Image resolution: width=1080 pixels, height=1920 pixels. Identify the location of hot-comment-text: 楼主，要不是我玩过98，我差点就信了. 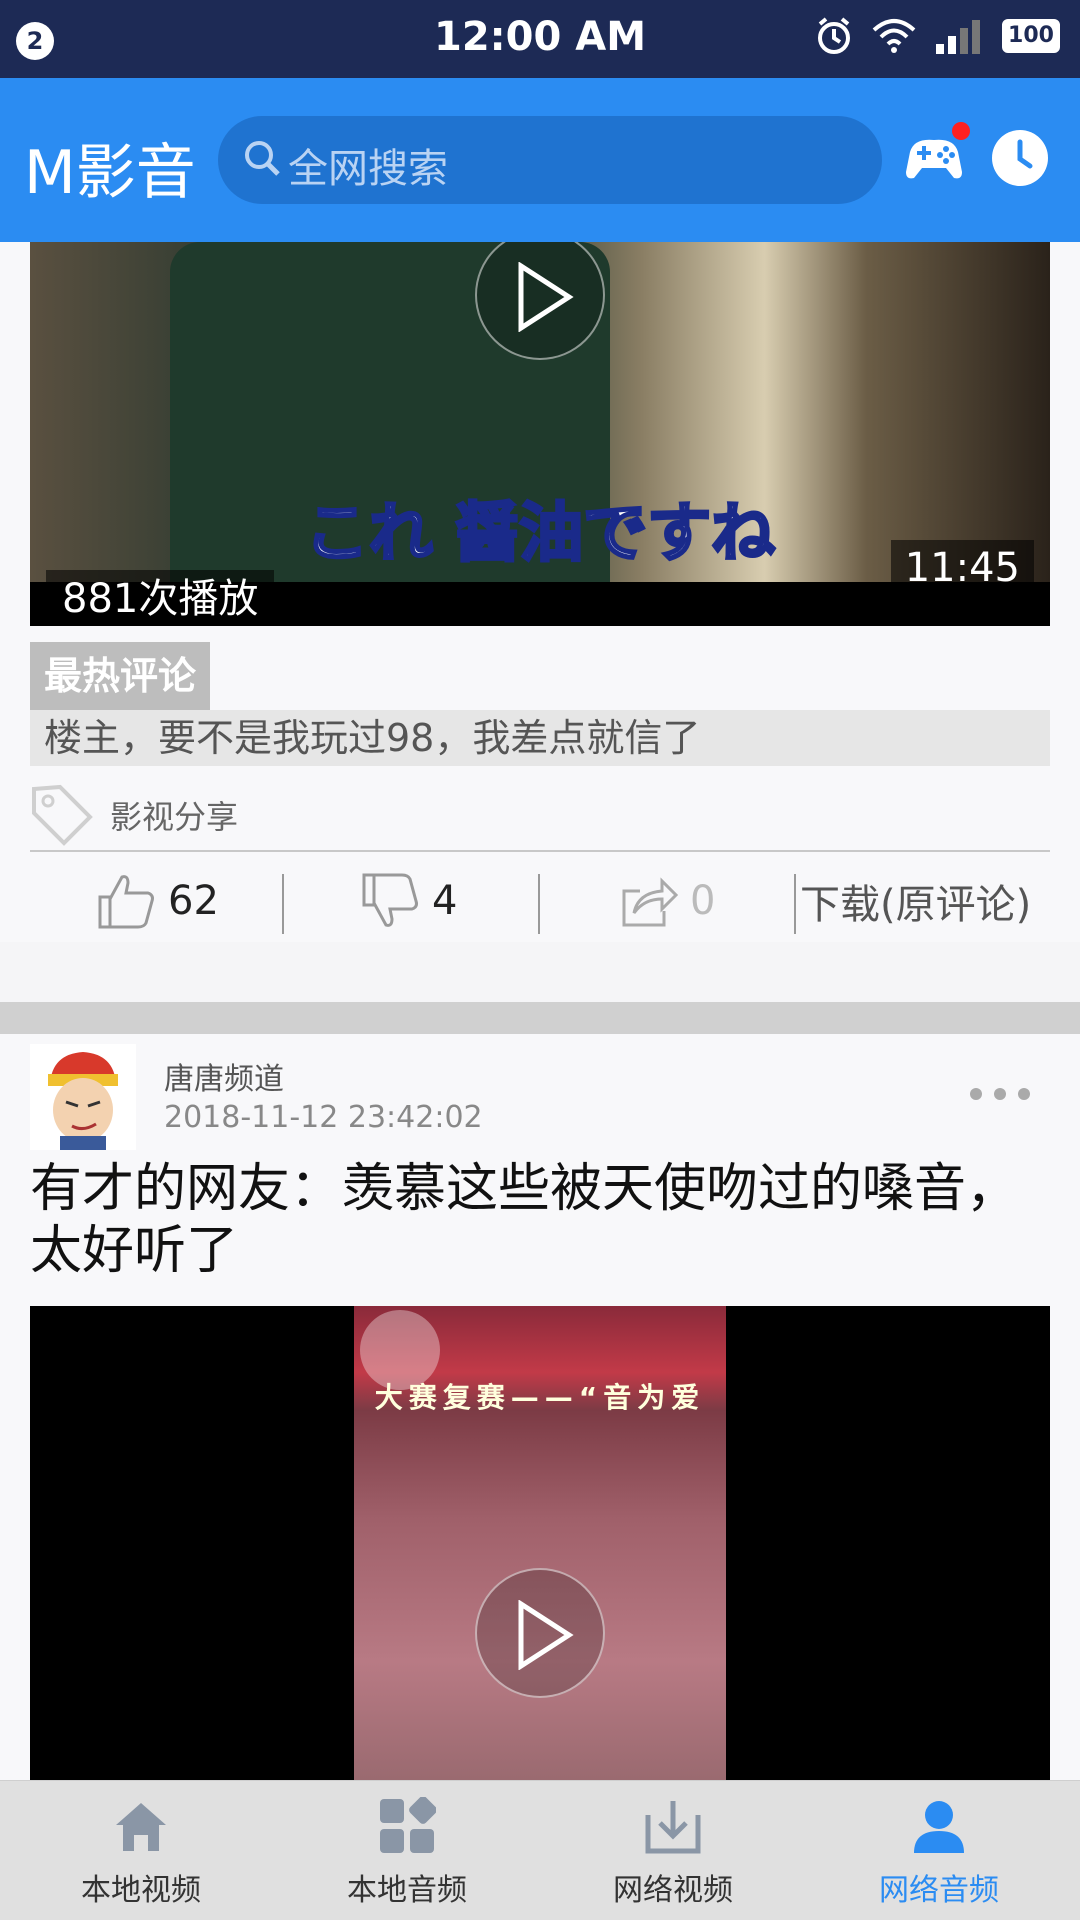
(540, 738).